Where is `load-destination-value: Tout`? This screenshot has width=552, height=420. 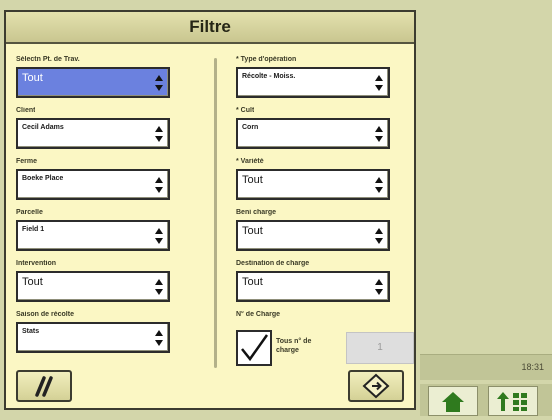 load-destination-value: Tout is located at coordinates (252, 282).